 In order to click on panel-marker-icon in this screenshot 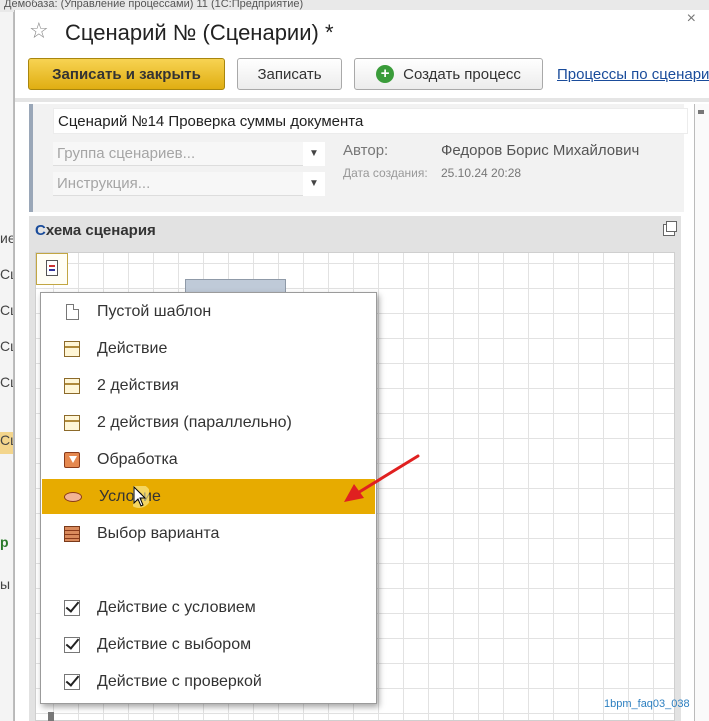, I will do `click(701, 112)`.